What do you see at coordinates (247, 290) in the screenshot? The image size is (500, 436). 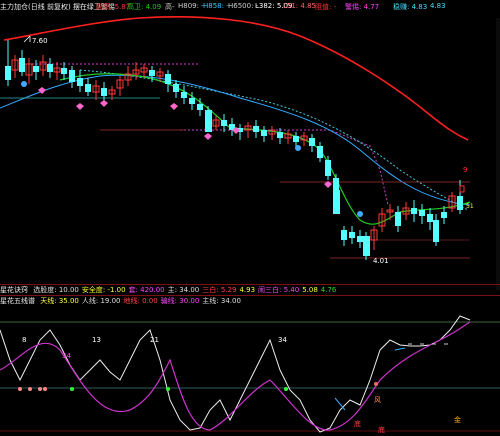 I see `indicator-value: 4.93` at bounding box center [247, 290].